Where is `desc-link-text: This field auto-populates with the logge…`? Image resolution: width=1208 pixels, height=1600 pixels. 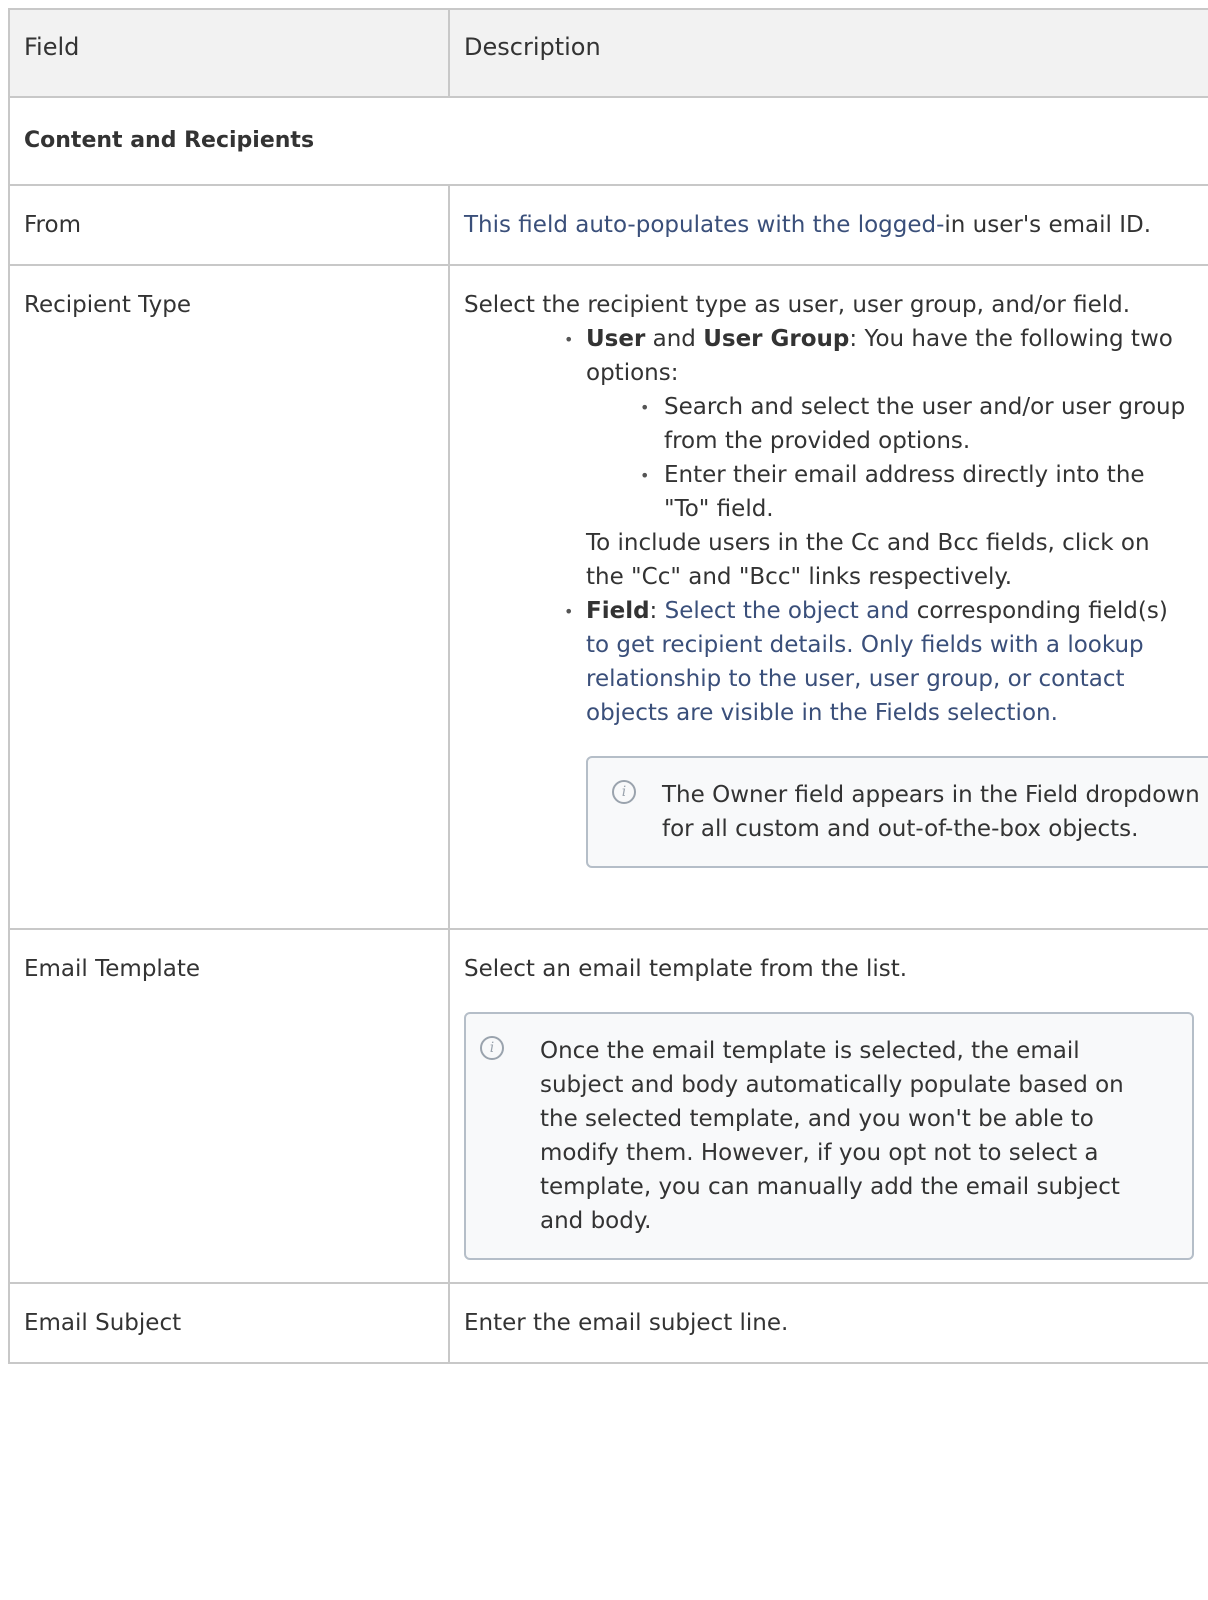
desc-link-text: This field auto-populates with the logge… is located at coordinates (704, 225).